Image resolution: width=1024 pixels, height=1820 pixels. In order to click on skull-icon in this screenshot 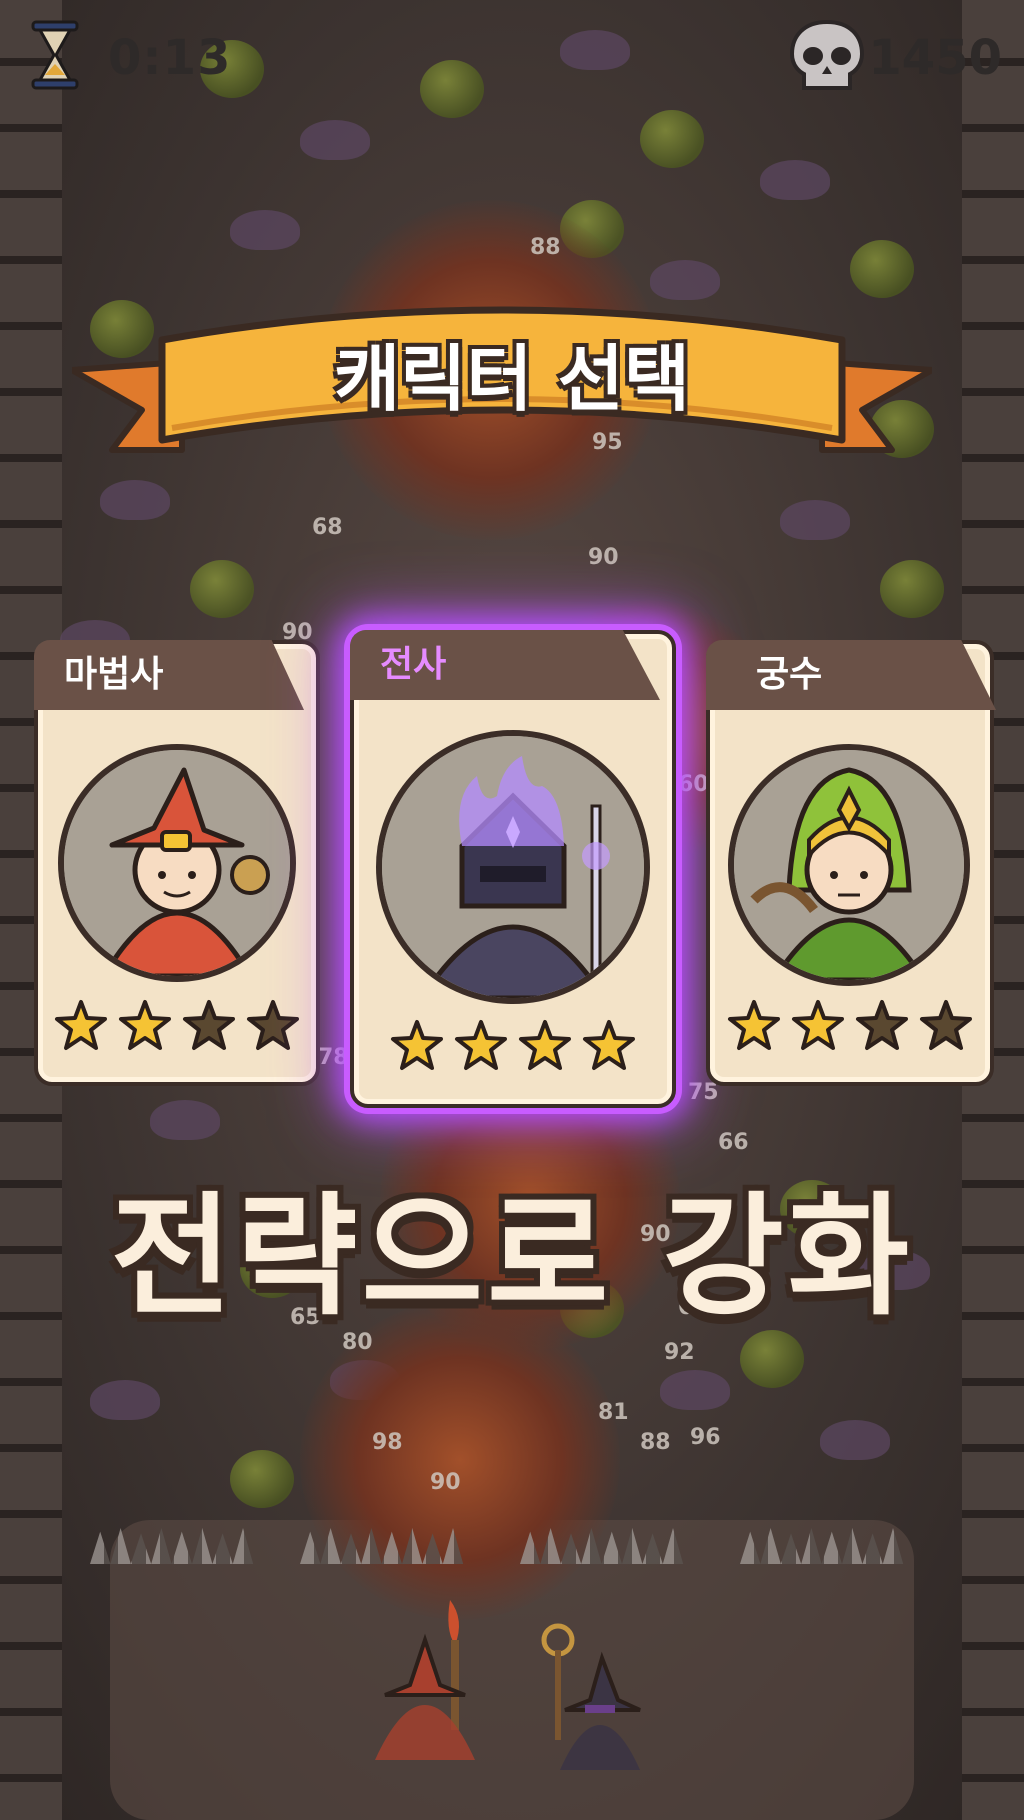, I will do `click(827, 54)`.